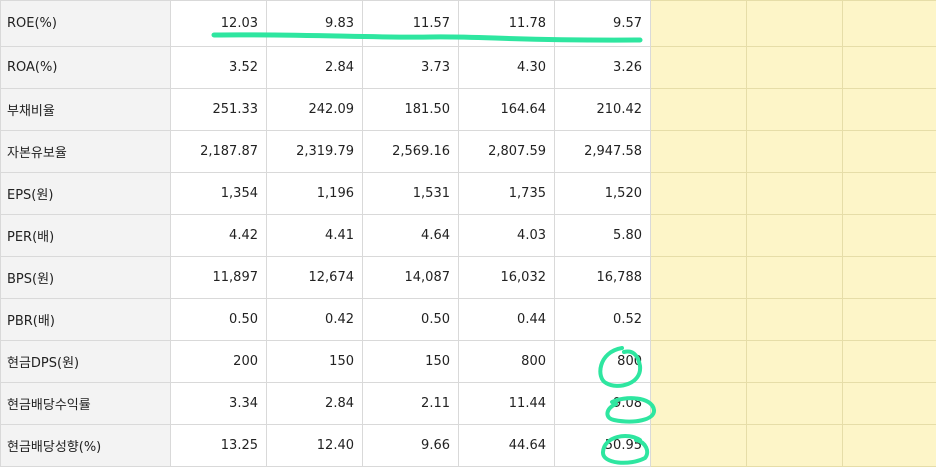 This screenshot has width=936, height=471. What do you see at coordinates (602, 109) in the screenshot?
I see `value-cell: 210.42` at bounding box center [602, 109].